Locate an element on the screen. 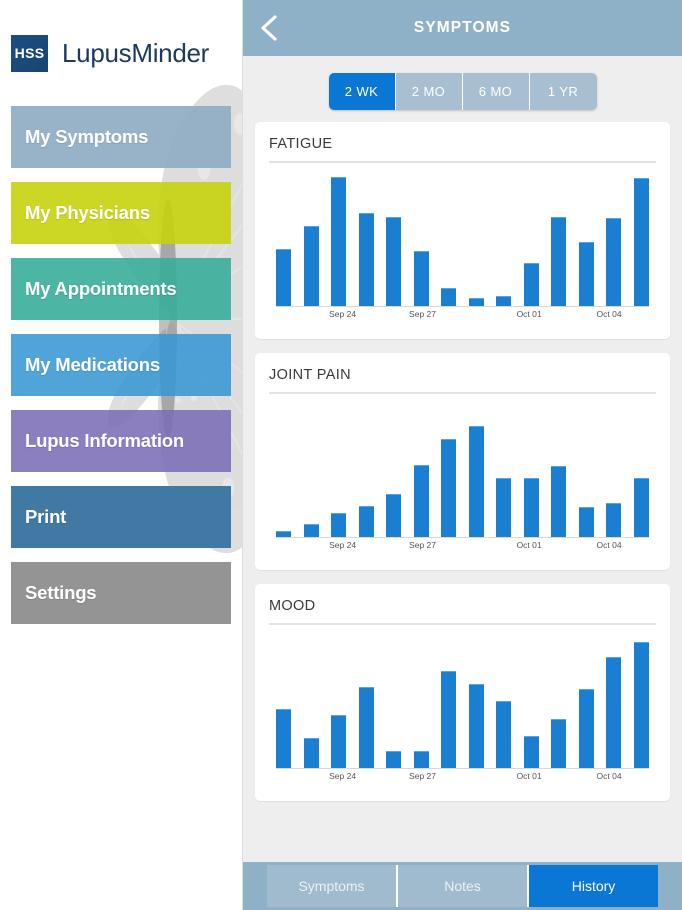 The width and height of the screenshot is (682, 910). sidebar-item-label: My Medications is located at coordinates (92, 364).